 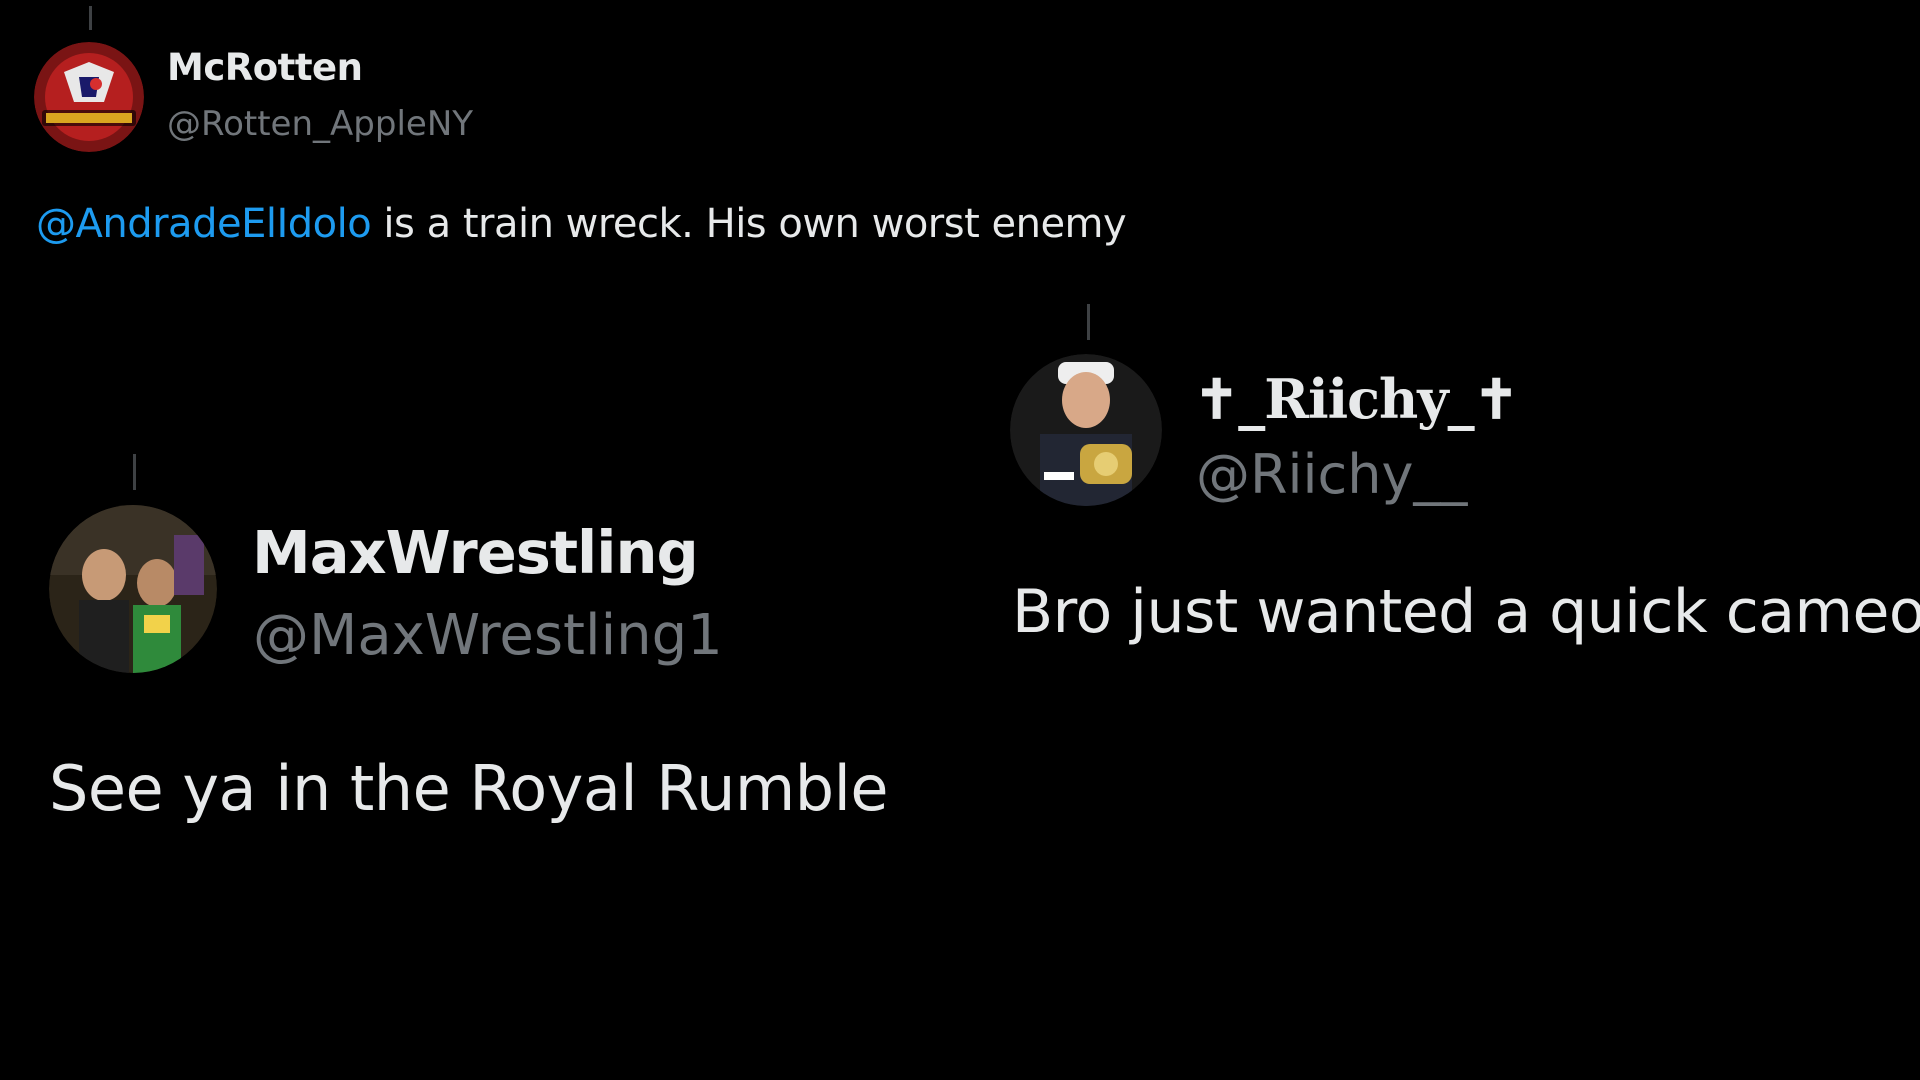 What do you see at coordinates (488, 635) in the screenshot?
I see `user-handle: @MaxWrestling1` at bounding box center [488, 635].